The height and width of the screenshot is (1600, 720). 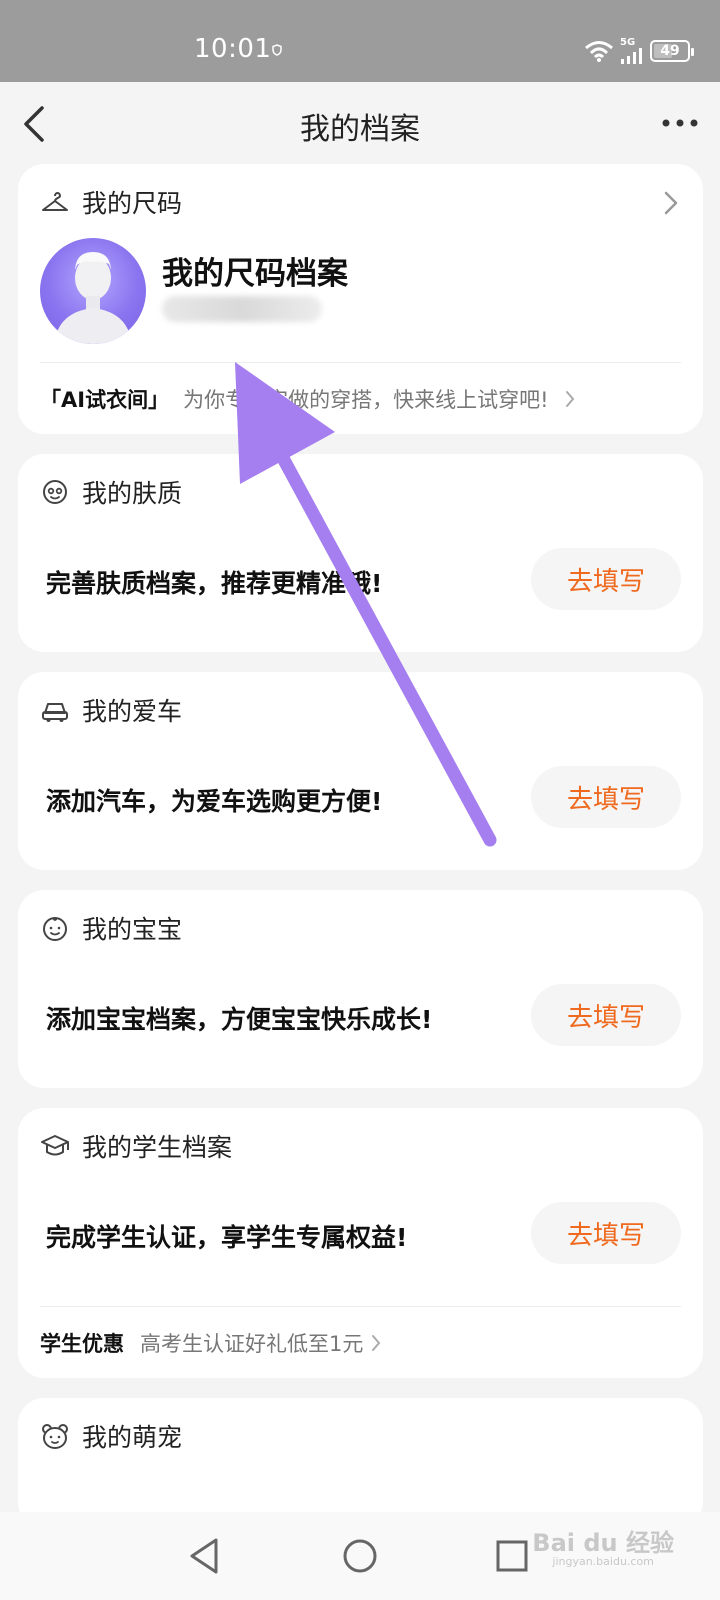 What do you see at coordinates (606, 579) in the screenshot?
I see `skin-fill-button: 去填写` at bounding box center [606, 579].